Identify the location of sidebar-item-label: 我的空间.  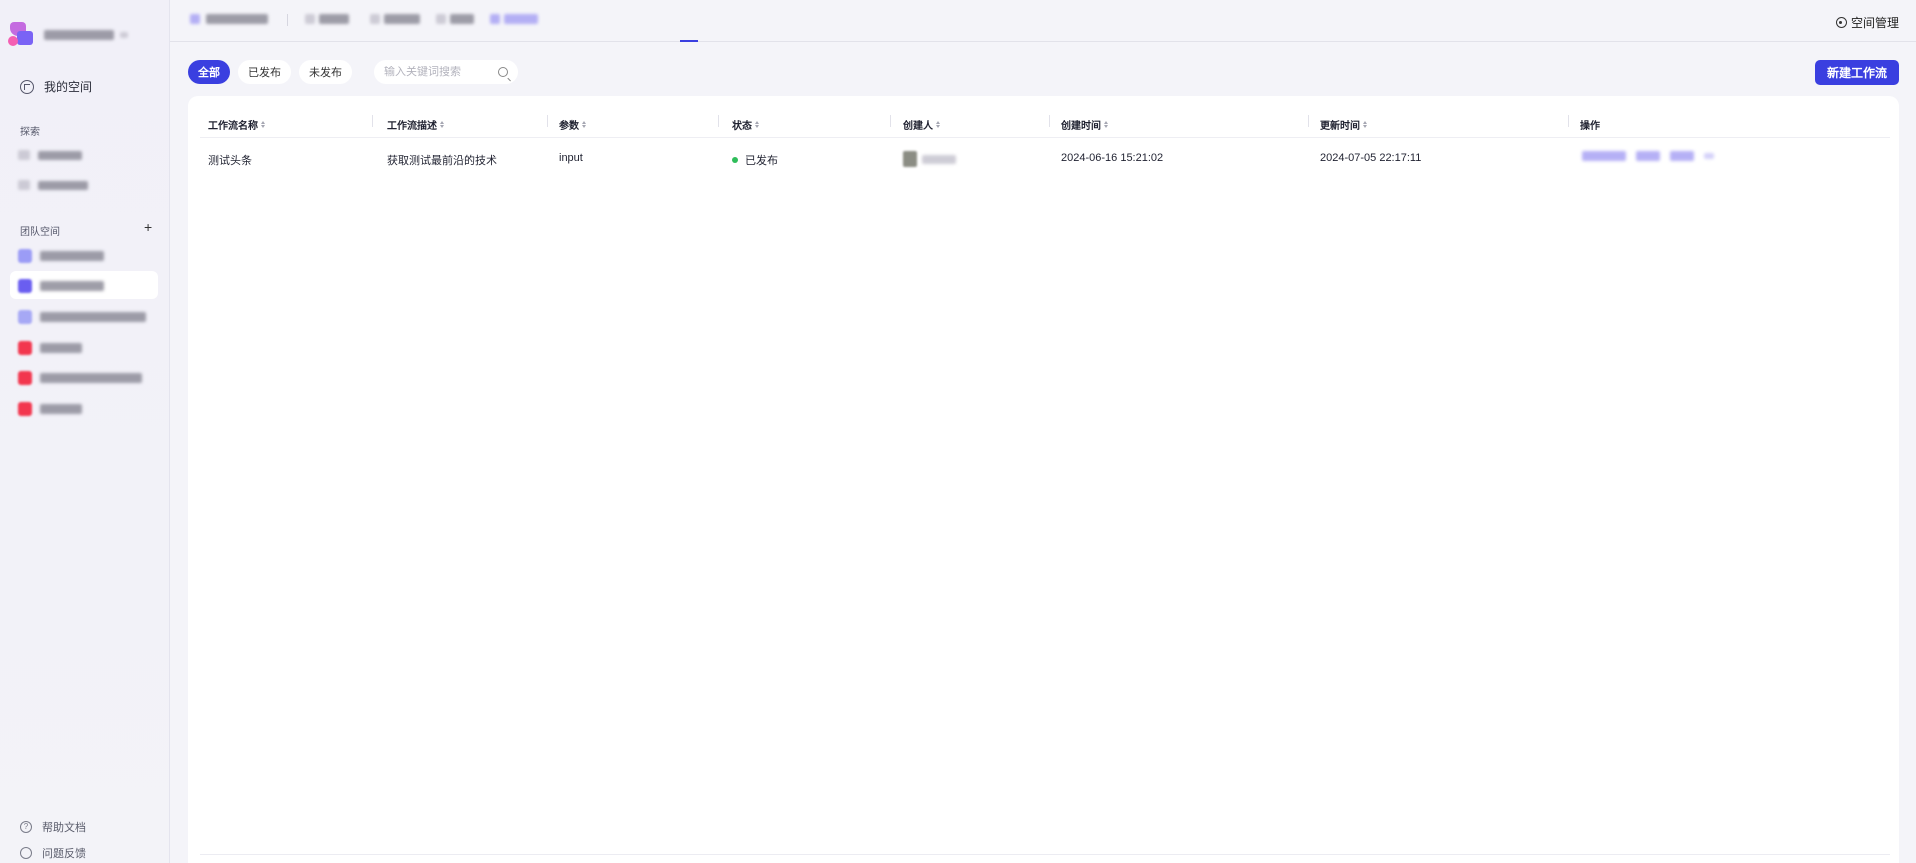
(68, 87).